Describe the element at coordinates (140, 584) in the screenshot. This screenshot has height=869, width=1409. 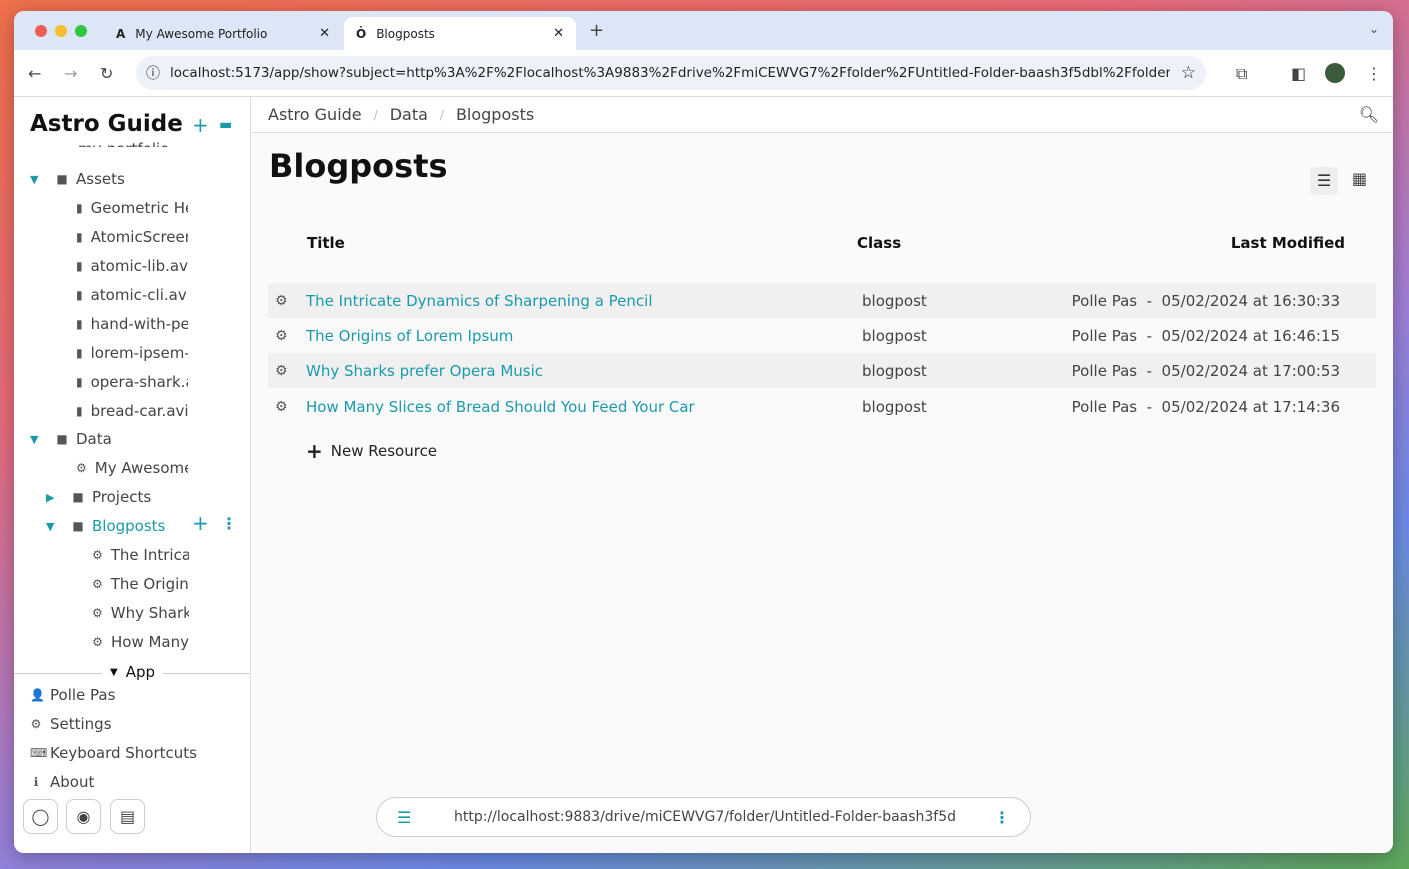
I see `tree-item-blogpost: ⚙ The Origins` at that location.